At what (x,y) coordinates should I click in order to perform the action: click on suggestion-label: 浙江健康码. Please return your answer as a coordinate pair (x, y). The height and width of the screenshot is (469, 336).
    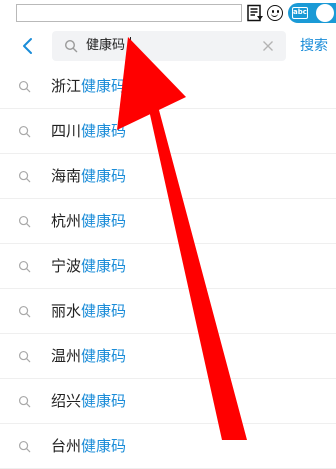
    Looking at the image, I should click on (89, 86).